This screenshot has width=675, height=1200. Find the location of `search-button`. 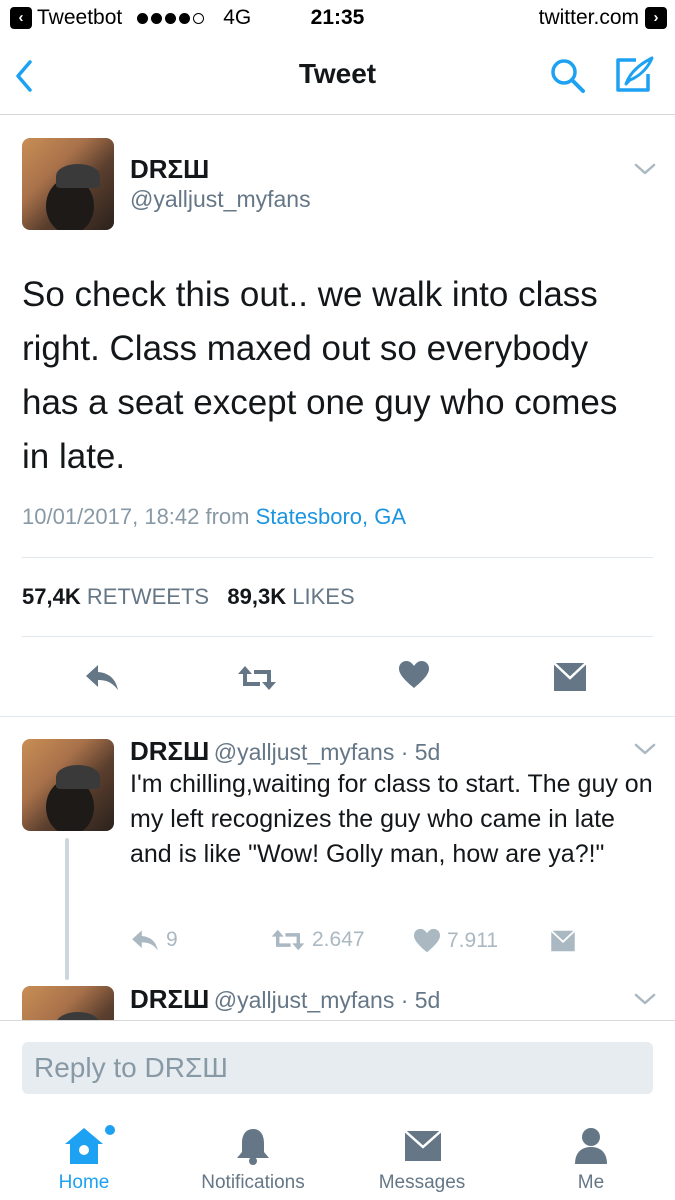

search-button is located at coordinates (568, 76).